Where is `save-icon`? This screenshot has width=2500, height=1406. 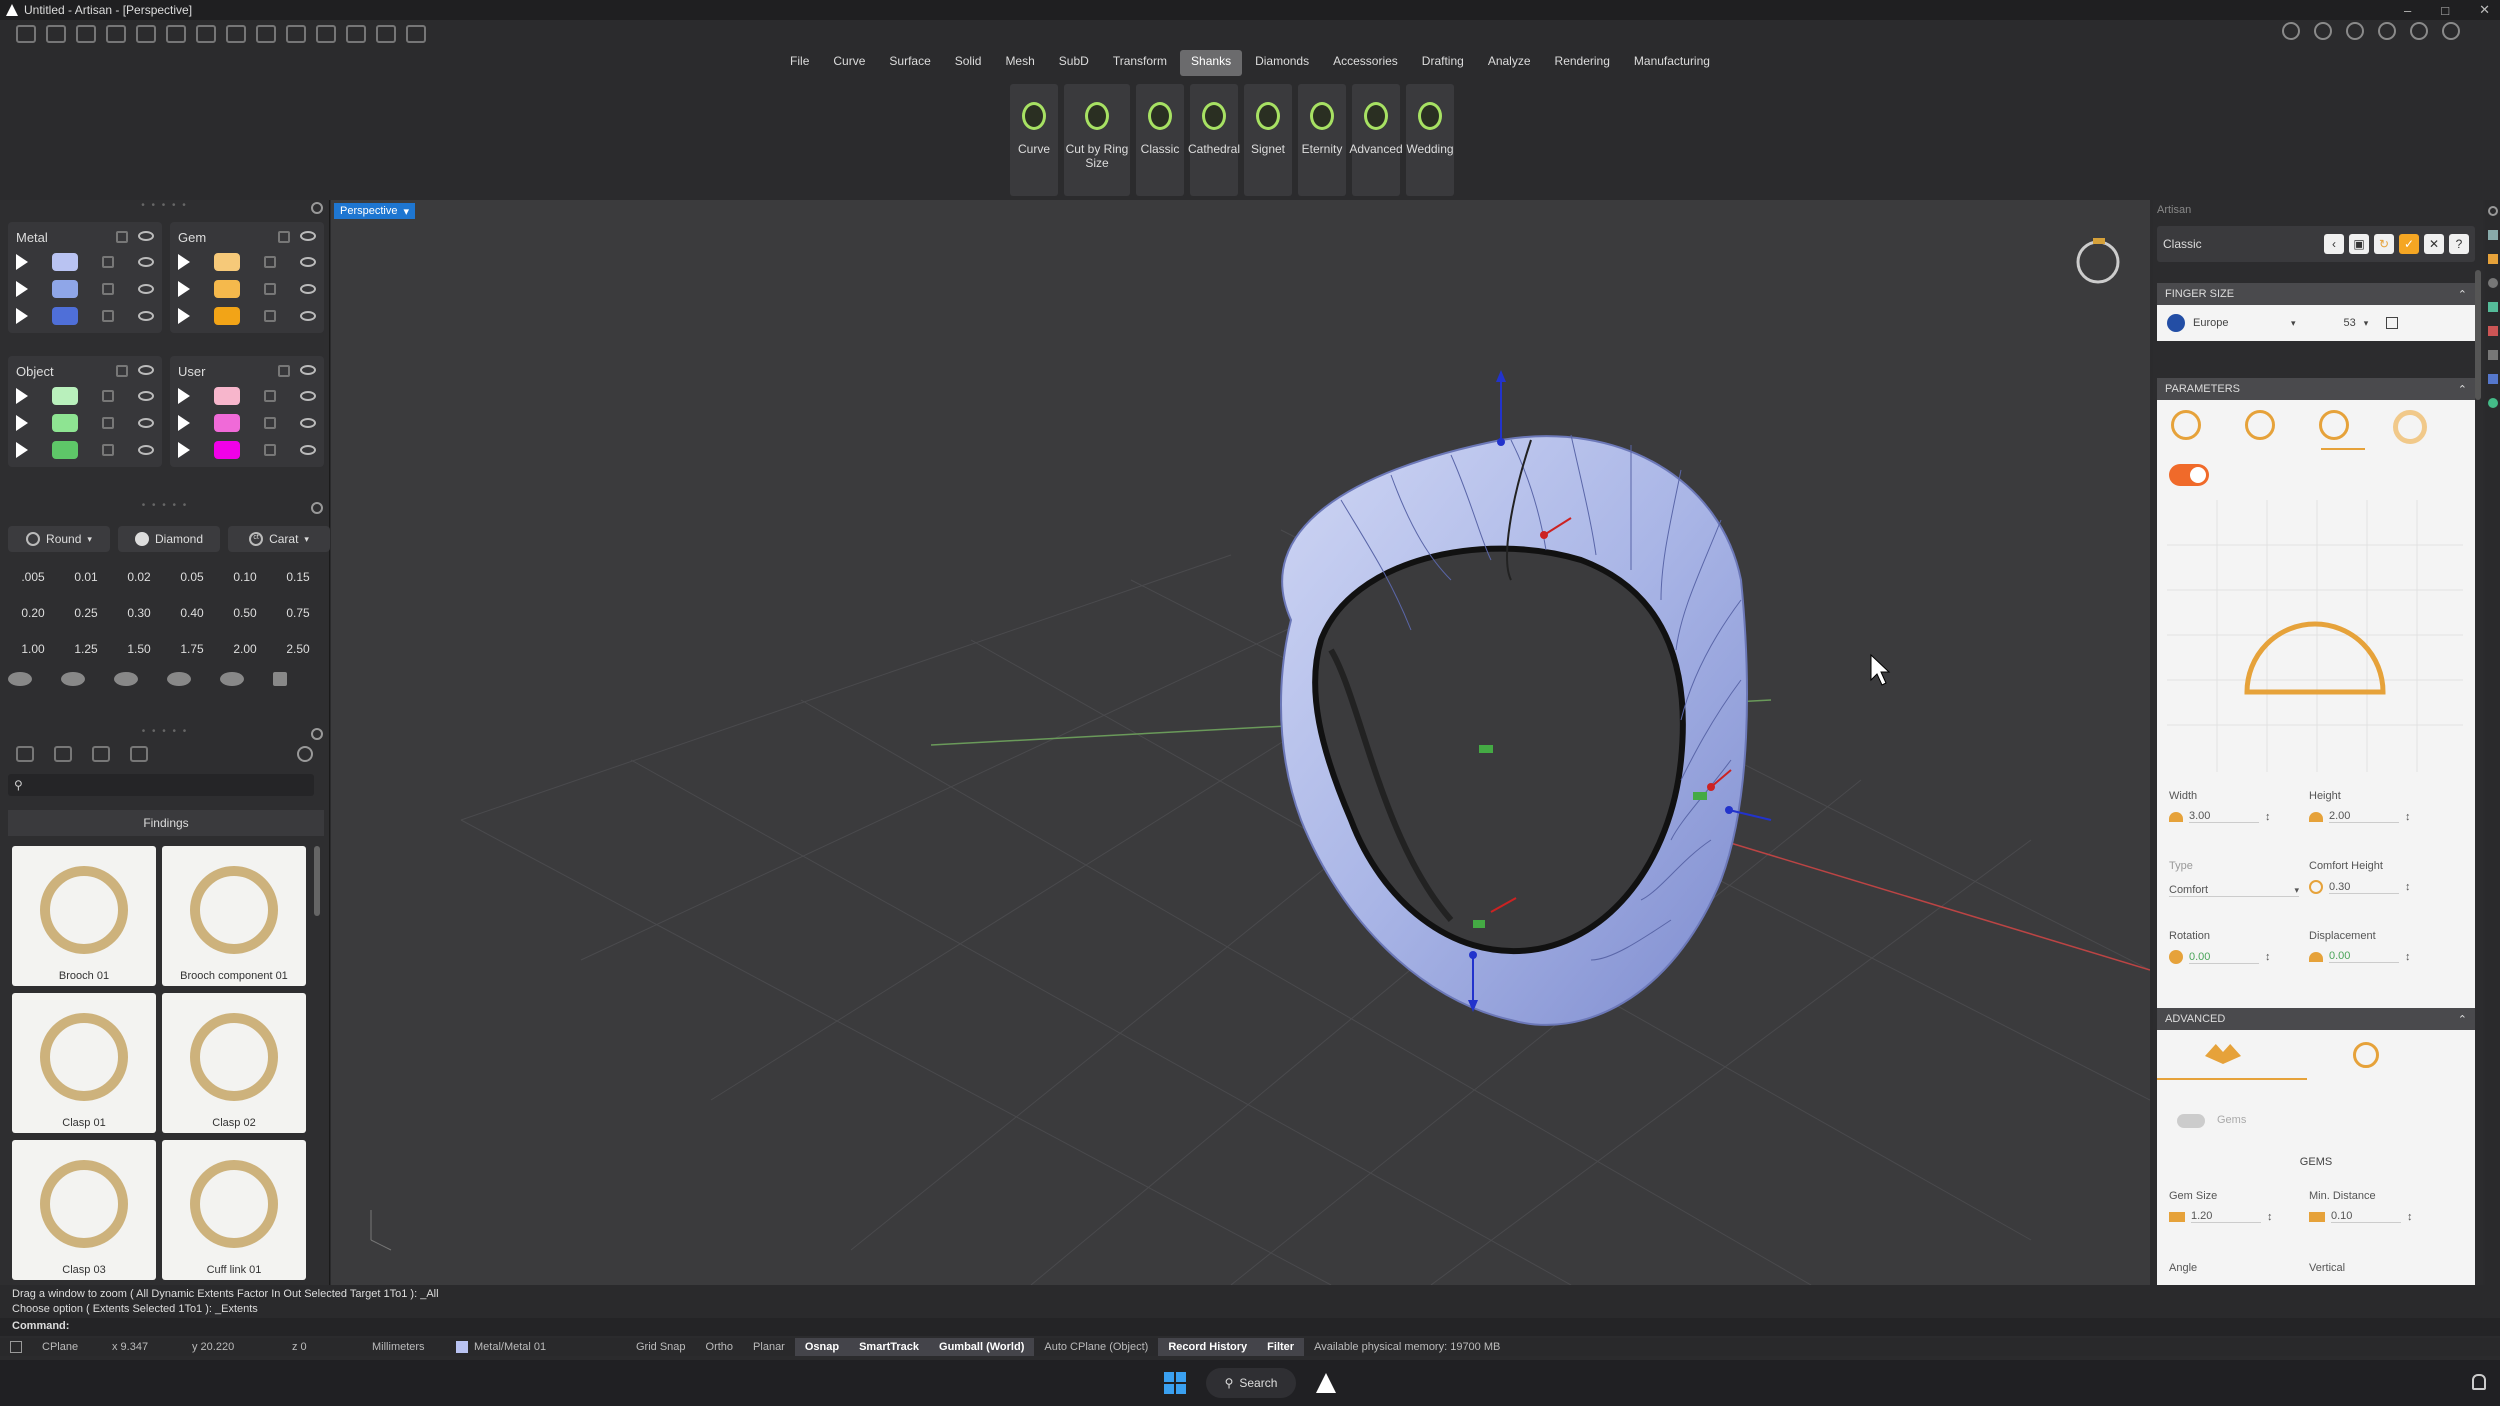
save-icon is located at coordinates (206, 34).